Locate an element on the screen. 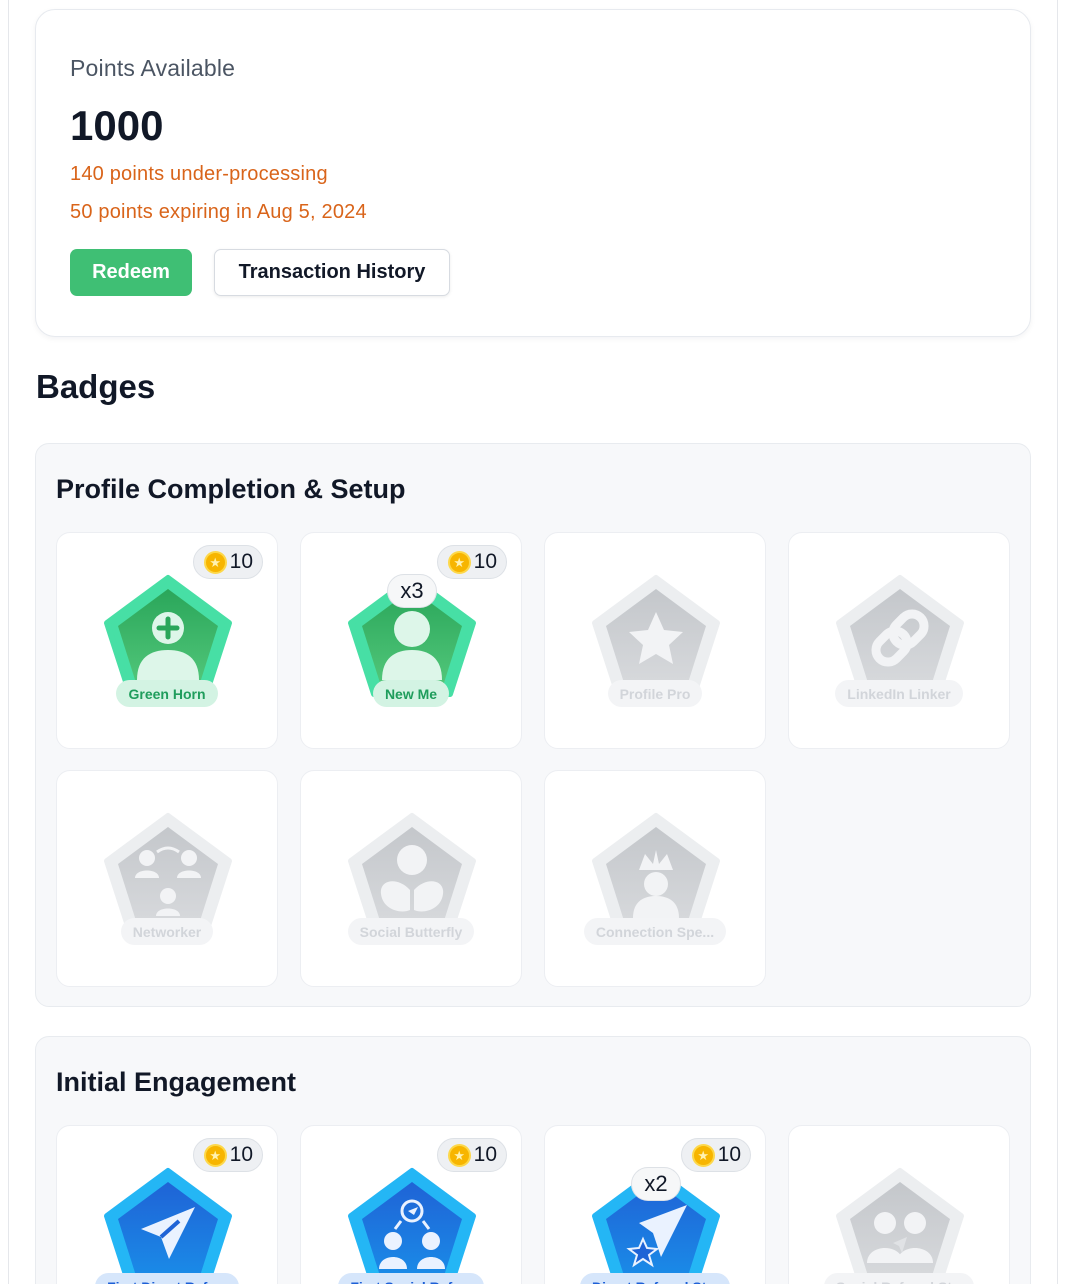 Image resolution: width=1066 pixels, height=1284 pixels. badge-label-wrap: Direct Referral Star is located at coordinates (655, 1278).